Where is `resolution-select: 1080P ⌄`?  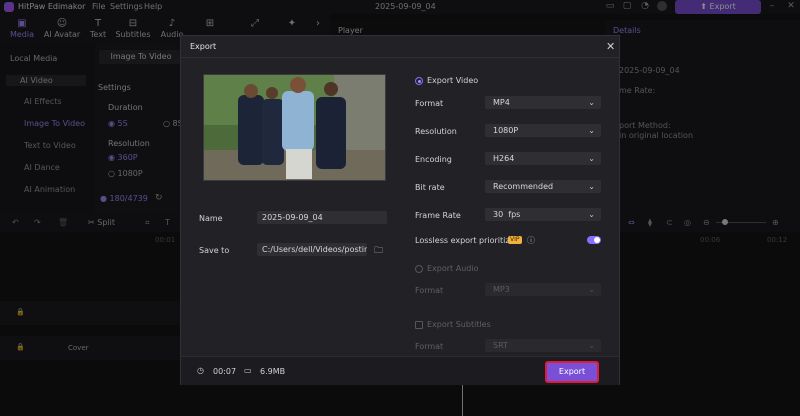 resolution-select: 1080P ⌄ is located at coordinates (543, 130).